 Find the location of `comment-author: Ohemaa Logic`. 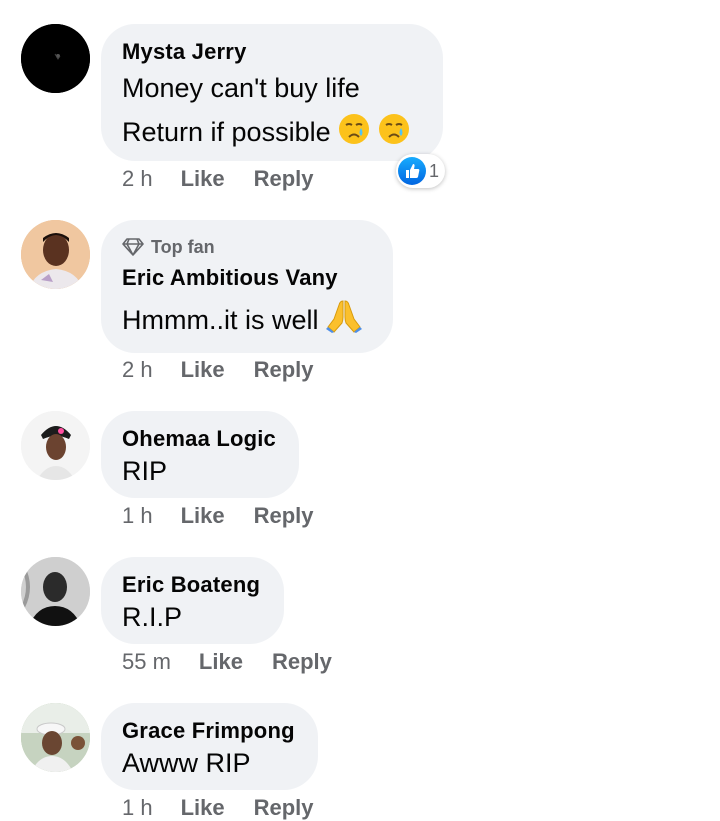

comment-author: Ohemaa Logic is located at coordinates (199, 439).